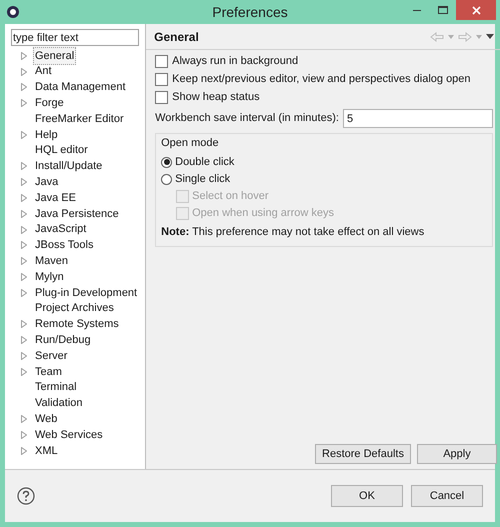 This screenshot has width=500, height=527. I want to click on tree-item: JBoss Tools, so click(64, 245).